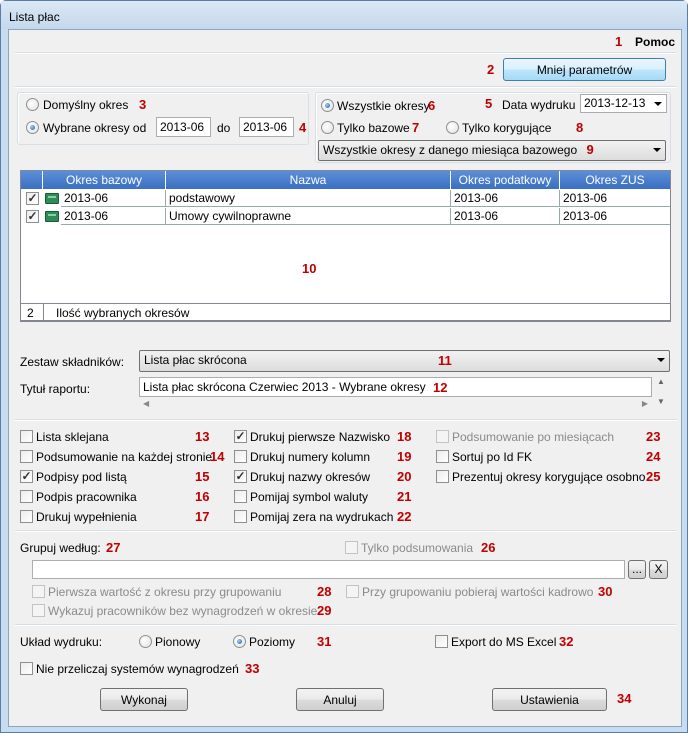  Describe the element at coordinates (417, 548) in the screenshot. I see `summary-only-label: Tylko podsumowania` at that location.